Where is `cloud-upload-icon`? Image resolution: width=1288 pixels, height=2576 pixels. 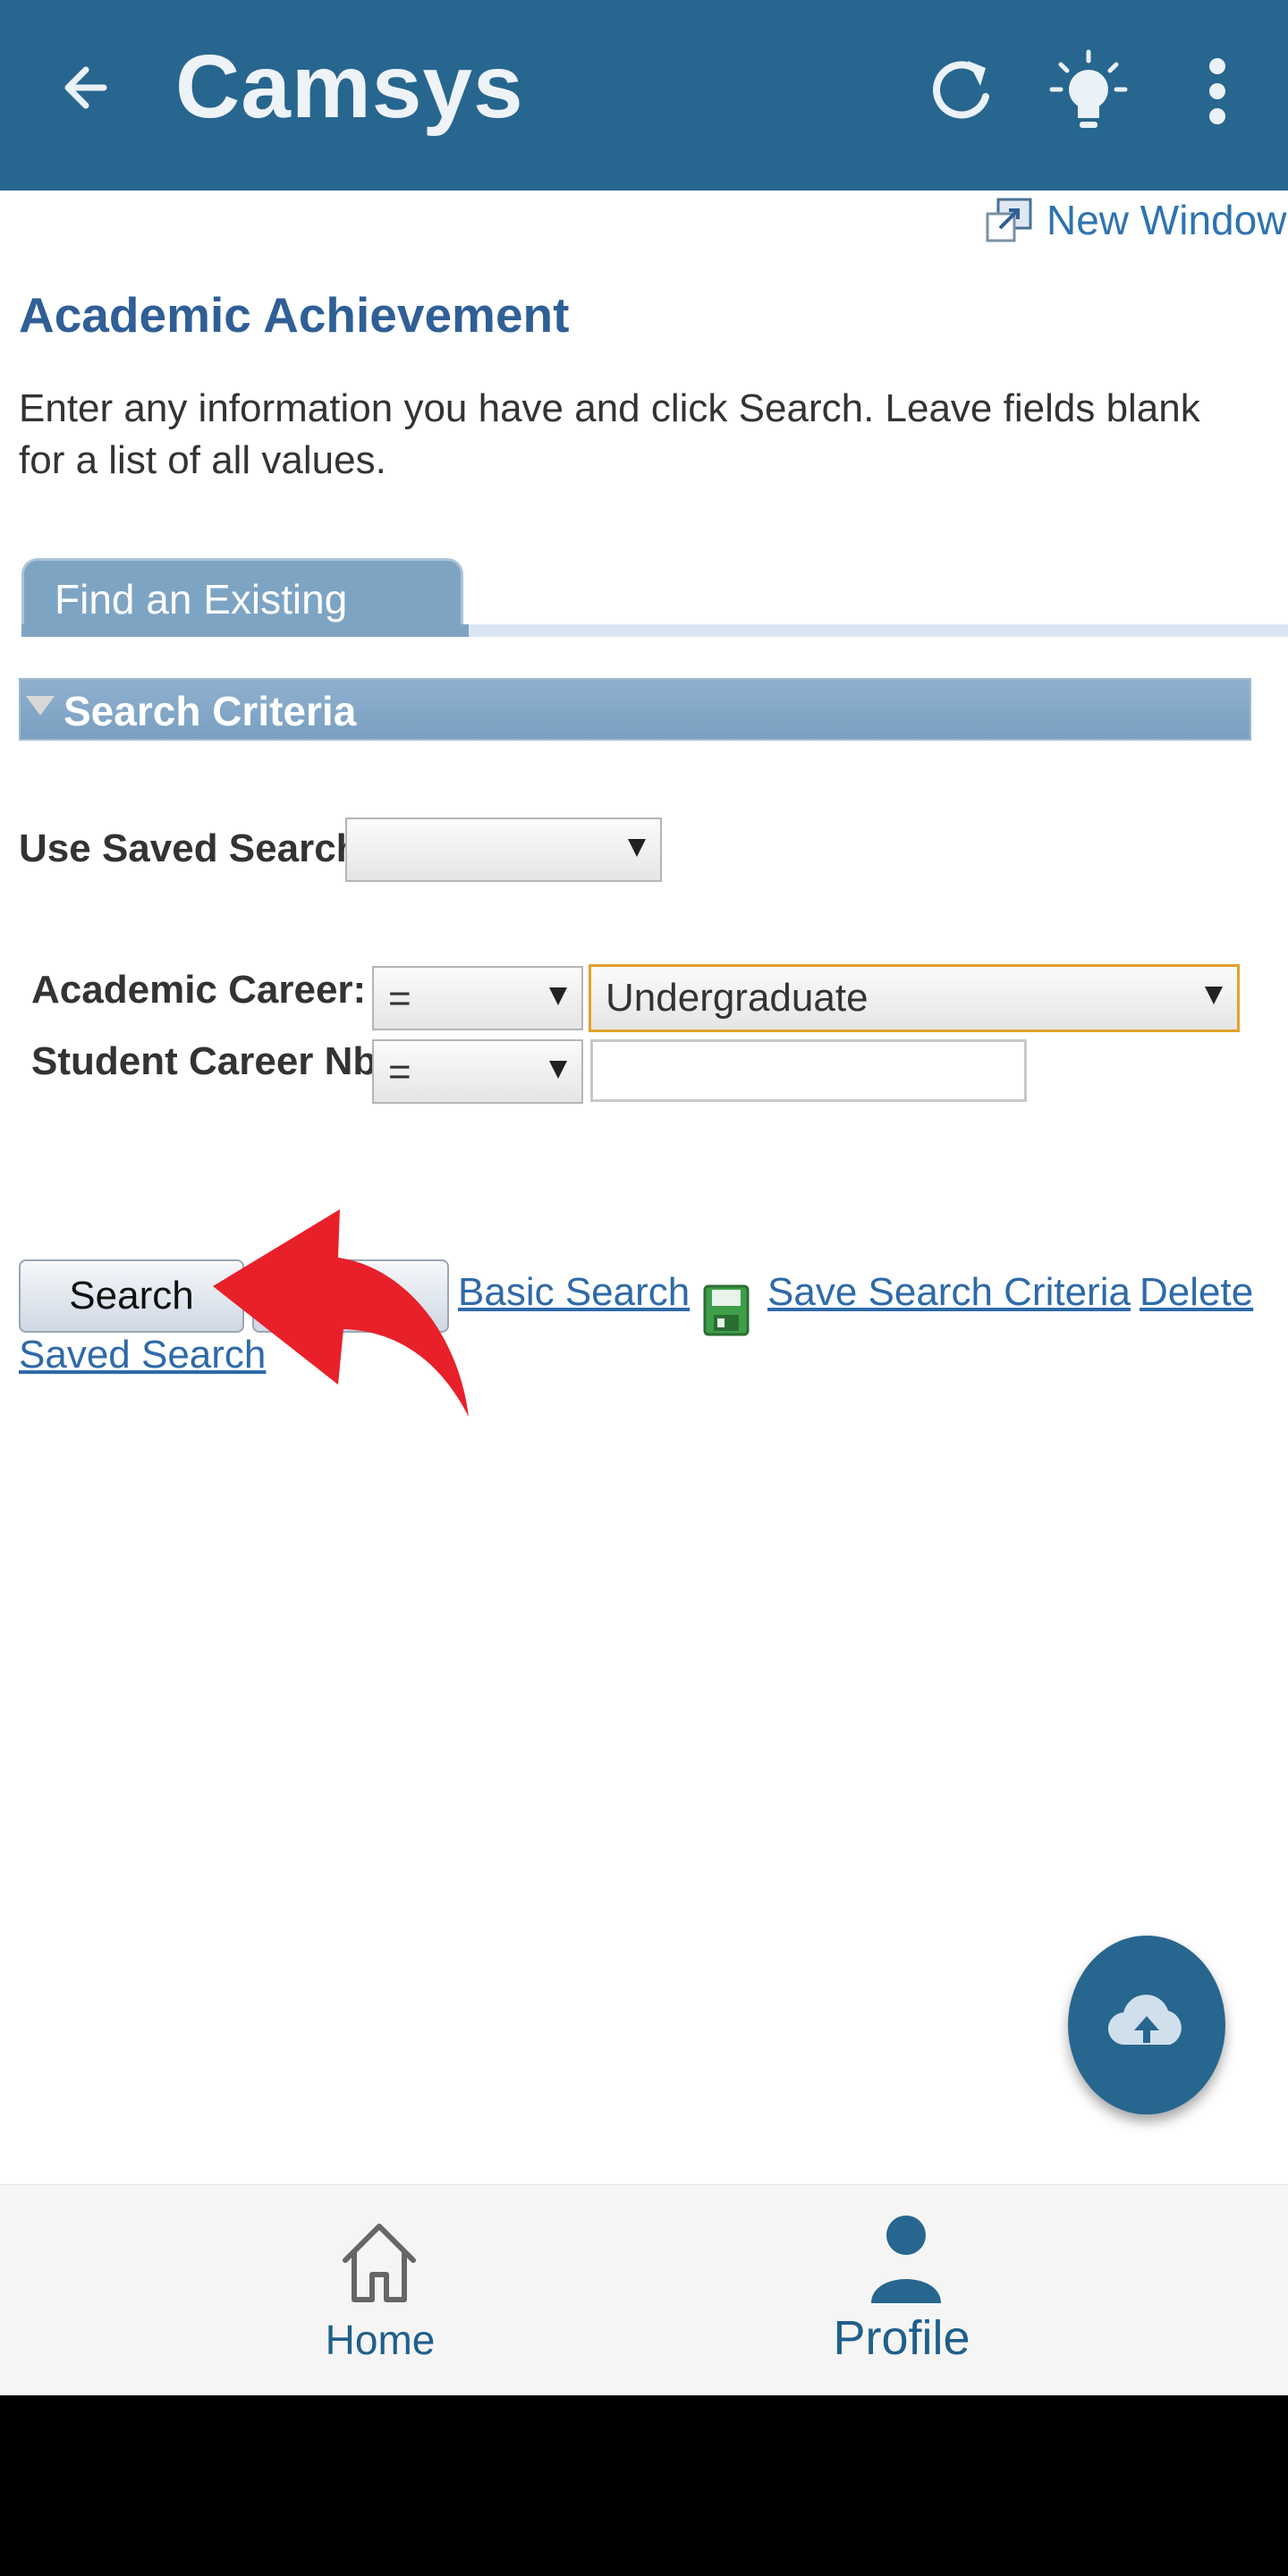
cloud-upload-icon is located at coordinates (1144, 2020).